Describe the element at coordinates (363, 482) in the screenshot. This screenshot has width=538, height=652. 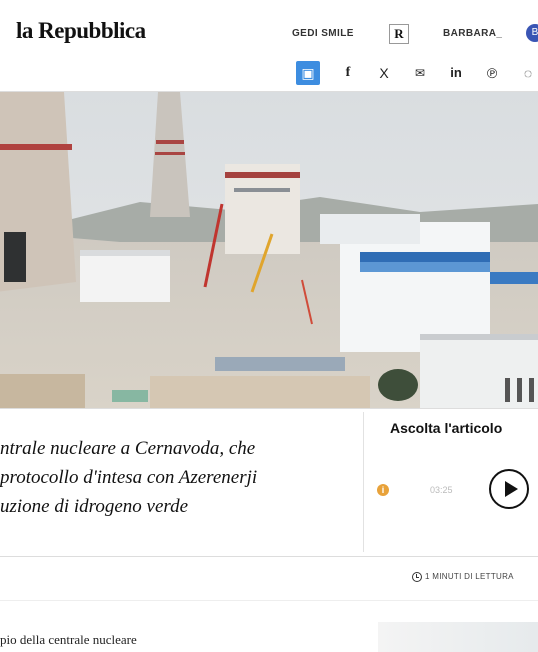
I see `audio-divider` at that location.